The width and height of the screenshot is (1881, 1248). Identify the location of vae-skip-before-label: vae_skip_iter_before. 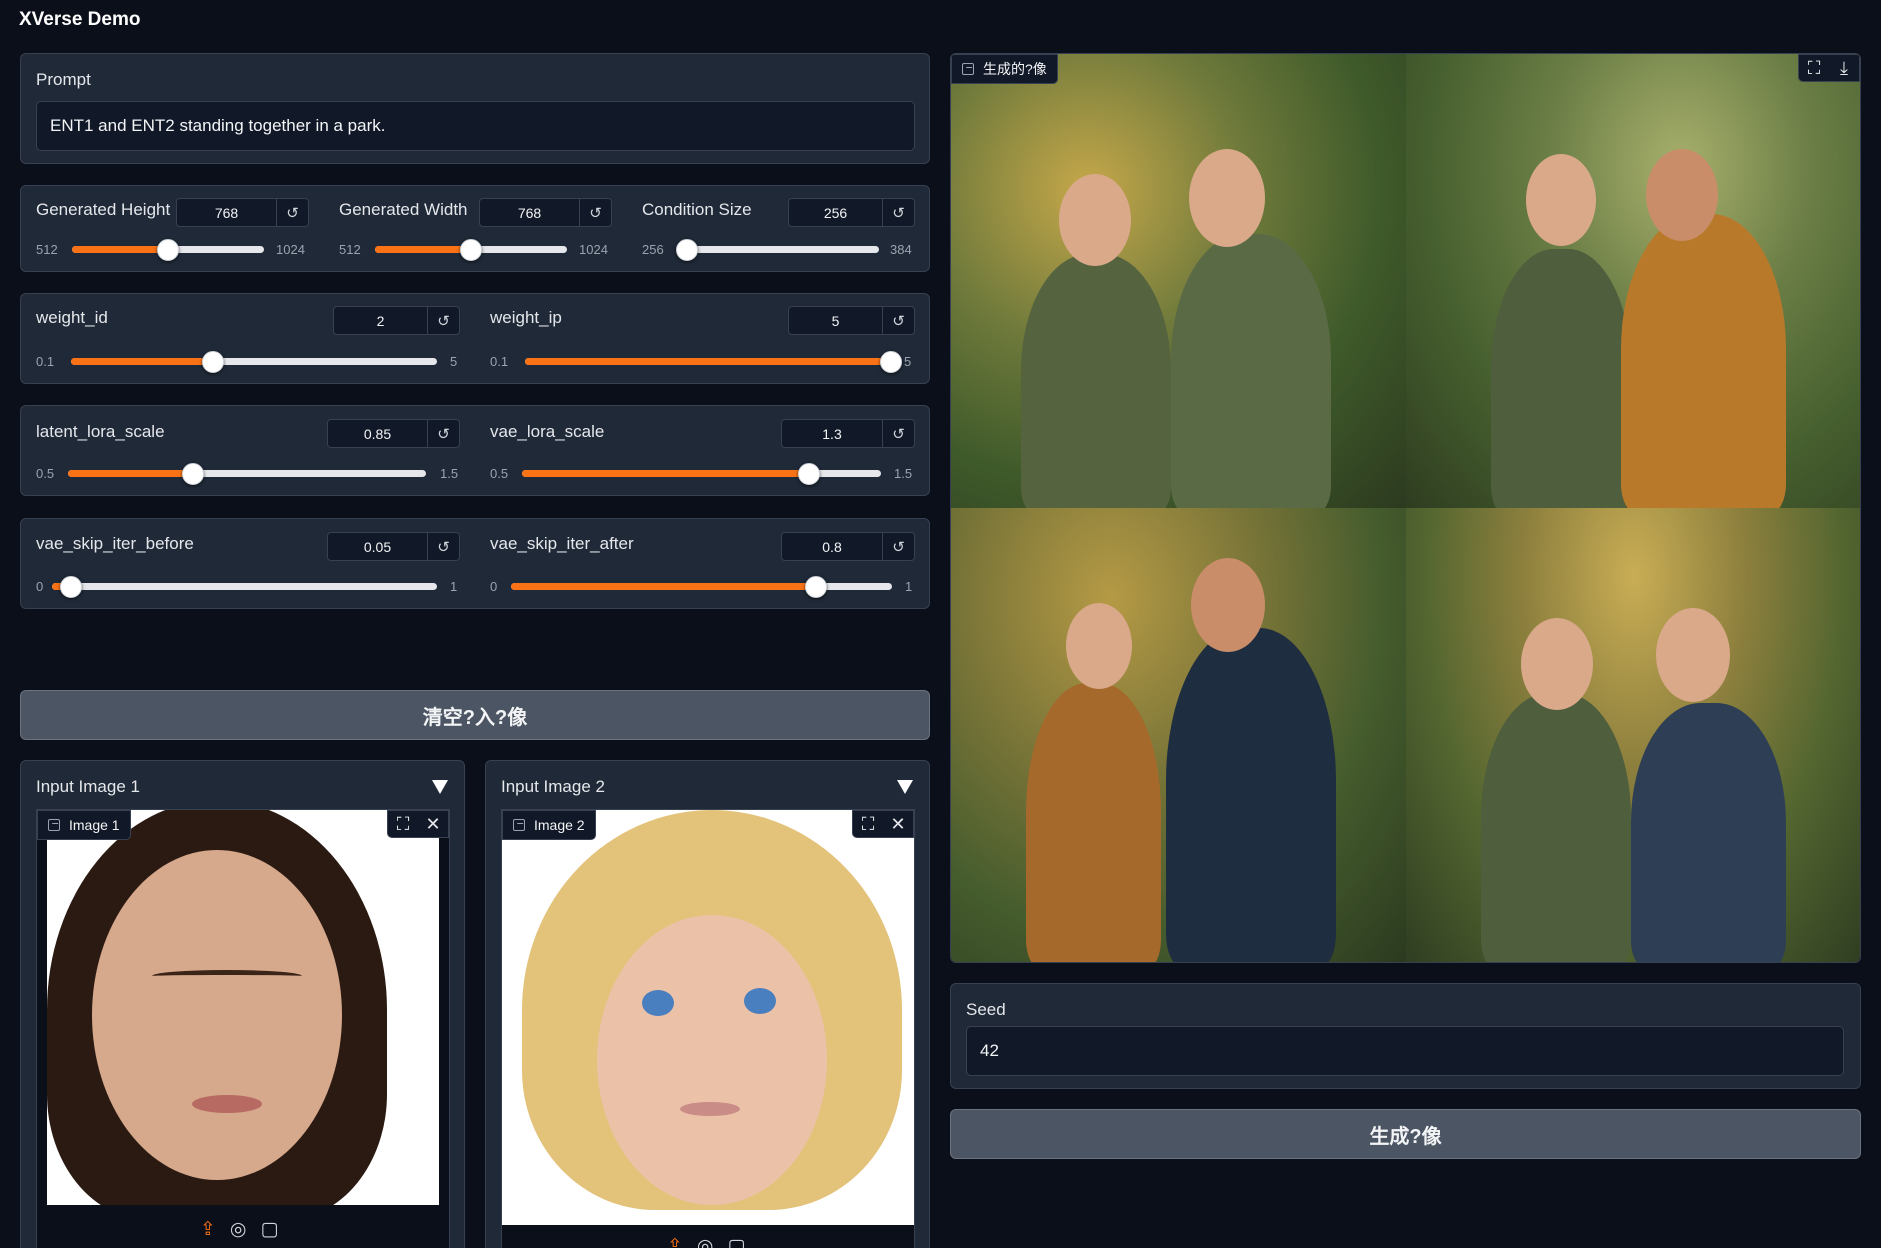
(115, 543).